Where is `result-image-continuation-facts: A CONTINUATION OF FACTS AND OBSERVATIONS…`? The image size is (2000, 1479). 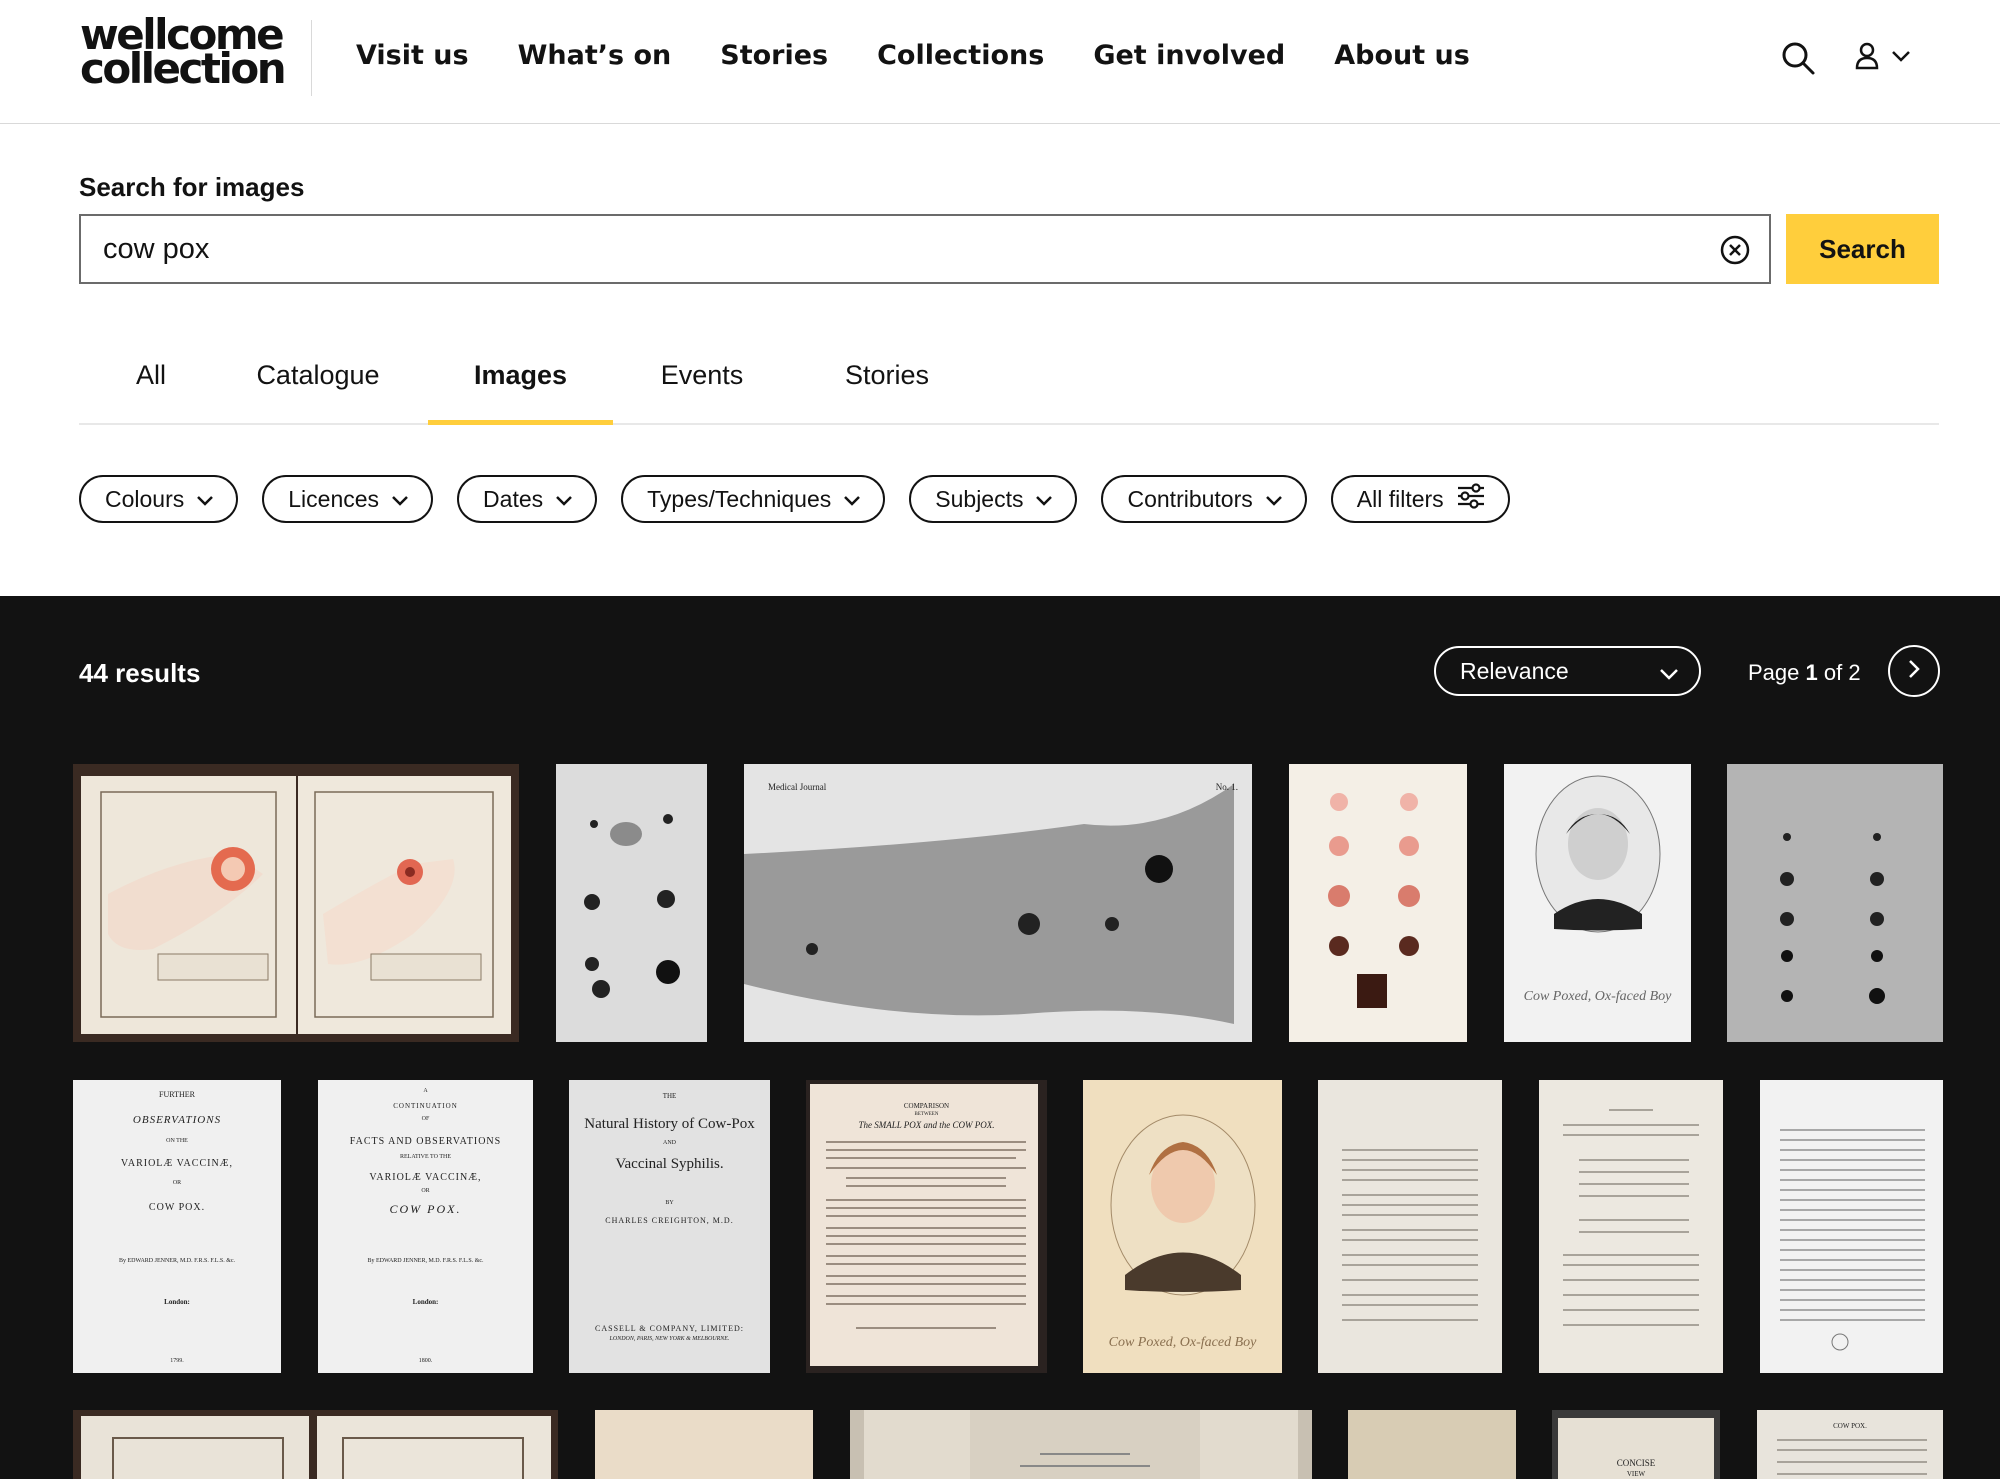 result-image-continuation-facts: A CONTINUATION OF FACTS AND OBSERVATIONS… is located at coordinates (425, 1226).